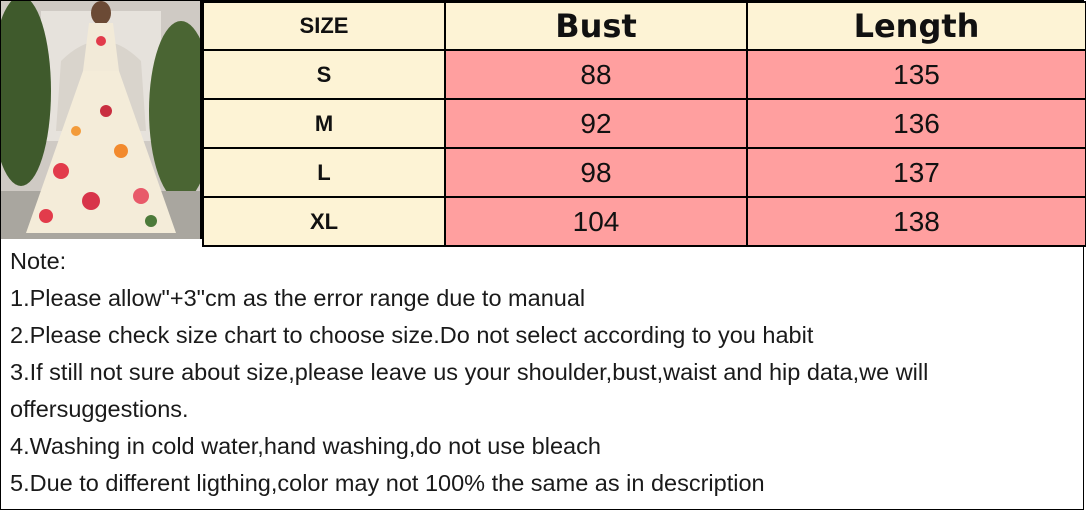 The height and width of the screenshot is (512, 1086). What do you see at coordinates (324, 74) in the screenshot?
I see `size-cell: S` at bounding box center [324, 74].